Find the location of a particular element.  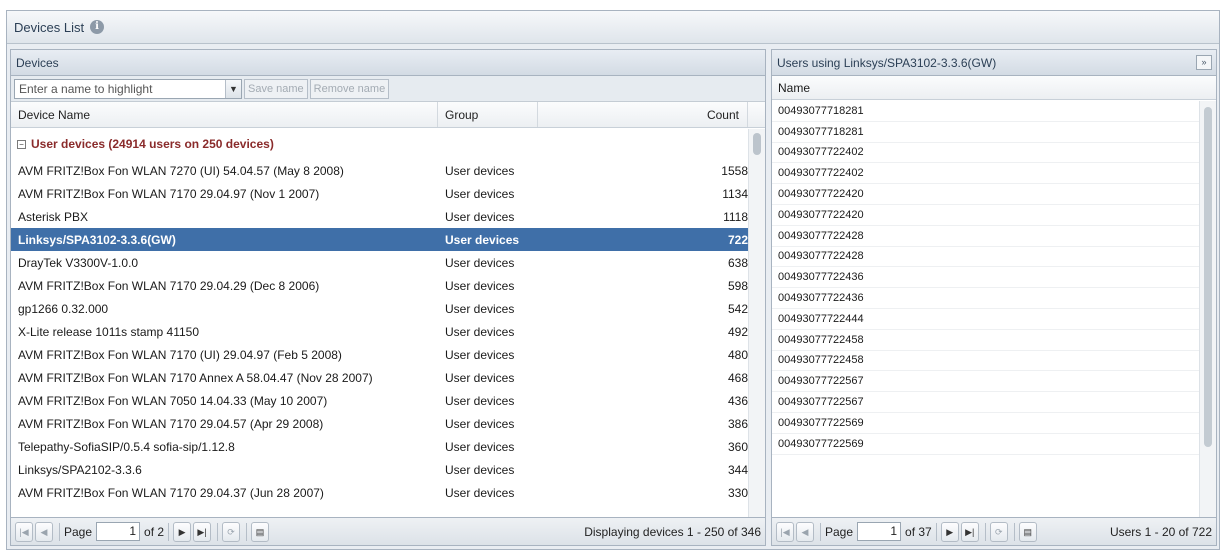

device-row: Linksys/SPA3102-3.3.6(GW) User devices 722 is located at coordinates (380, 239).